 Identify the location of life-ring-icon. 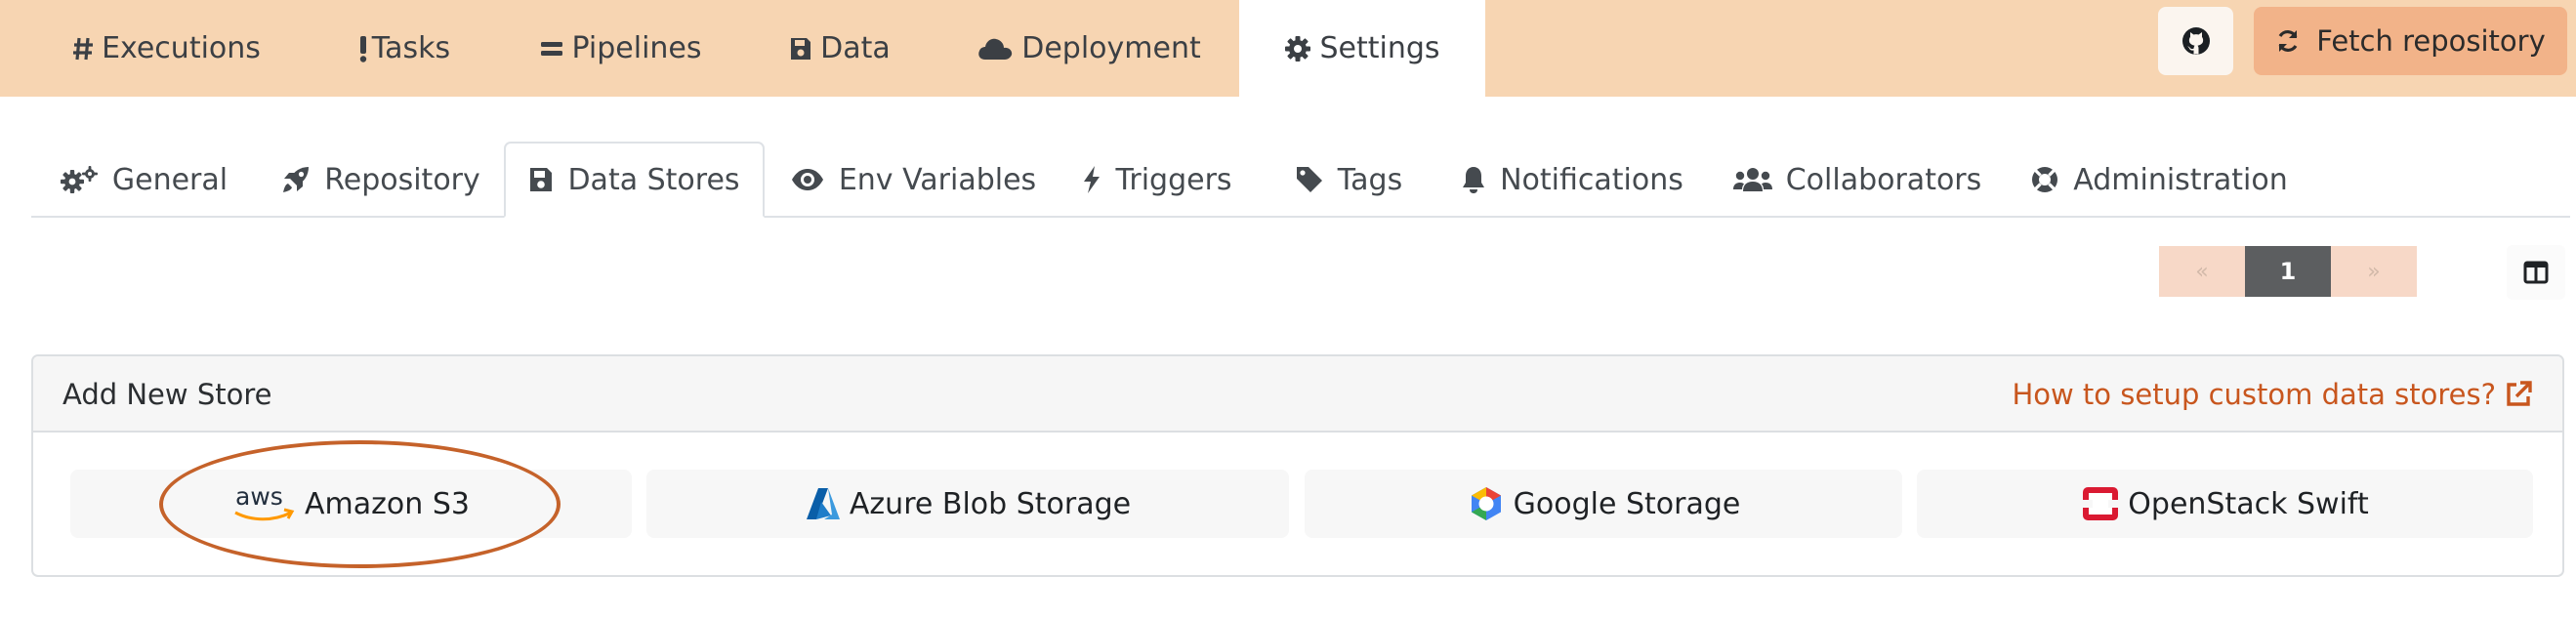
(2045, 179).